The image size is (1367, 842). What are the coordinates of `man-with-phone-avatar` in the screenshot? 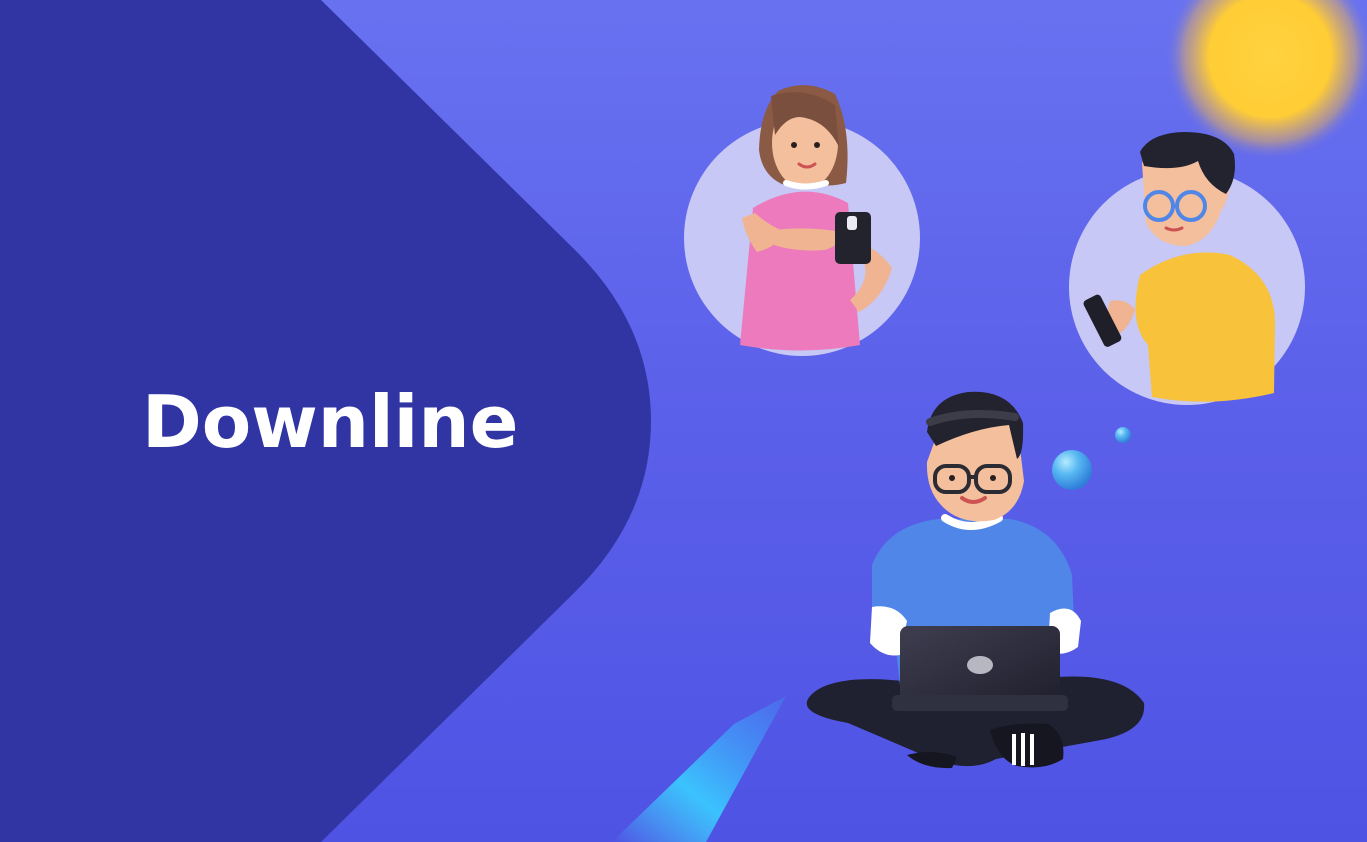 It's located at (1187, 268).